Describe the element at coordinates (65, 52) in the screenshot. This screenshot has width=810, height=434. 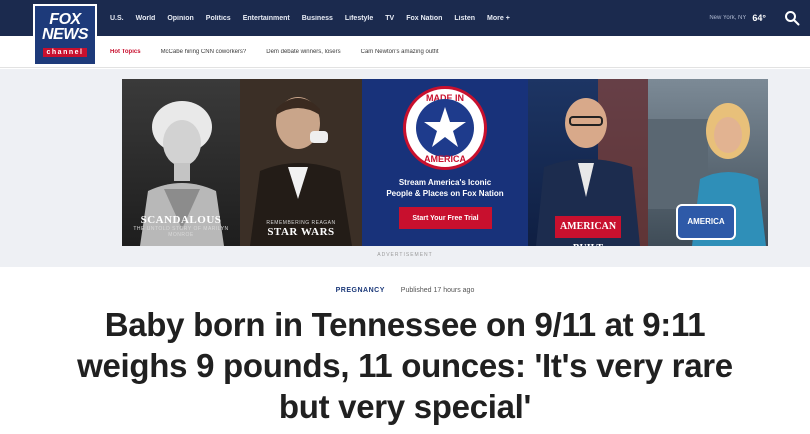
I see `logo-text-channel: channel` at that location.